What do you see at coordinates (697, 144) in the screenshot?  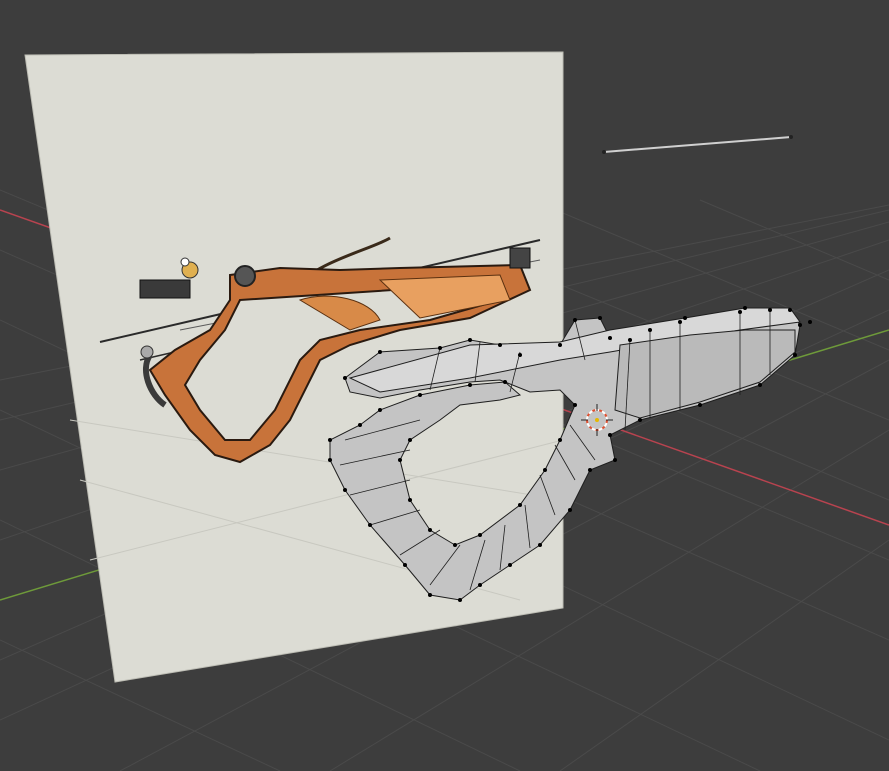 I see `empty-line-object` at bounding box center [697, 144].